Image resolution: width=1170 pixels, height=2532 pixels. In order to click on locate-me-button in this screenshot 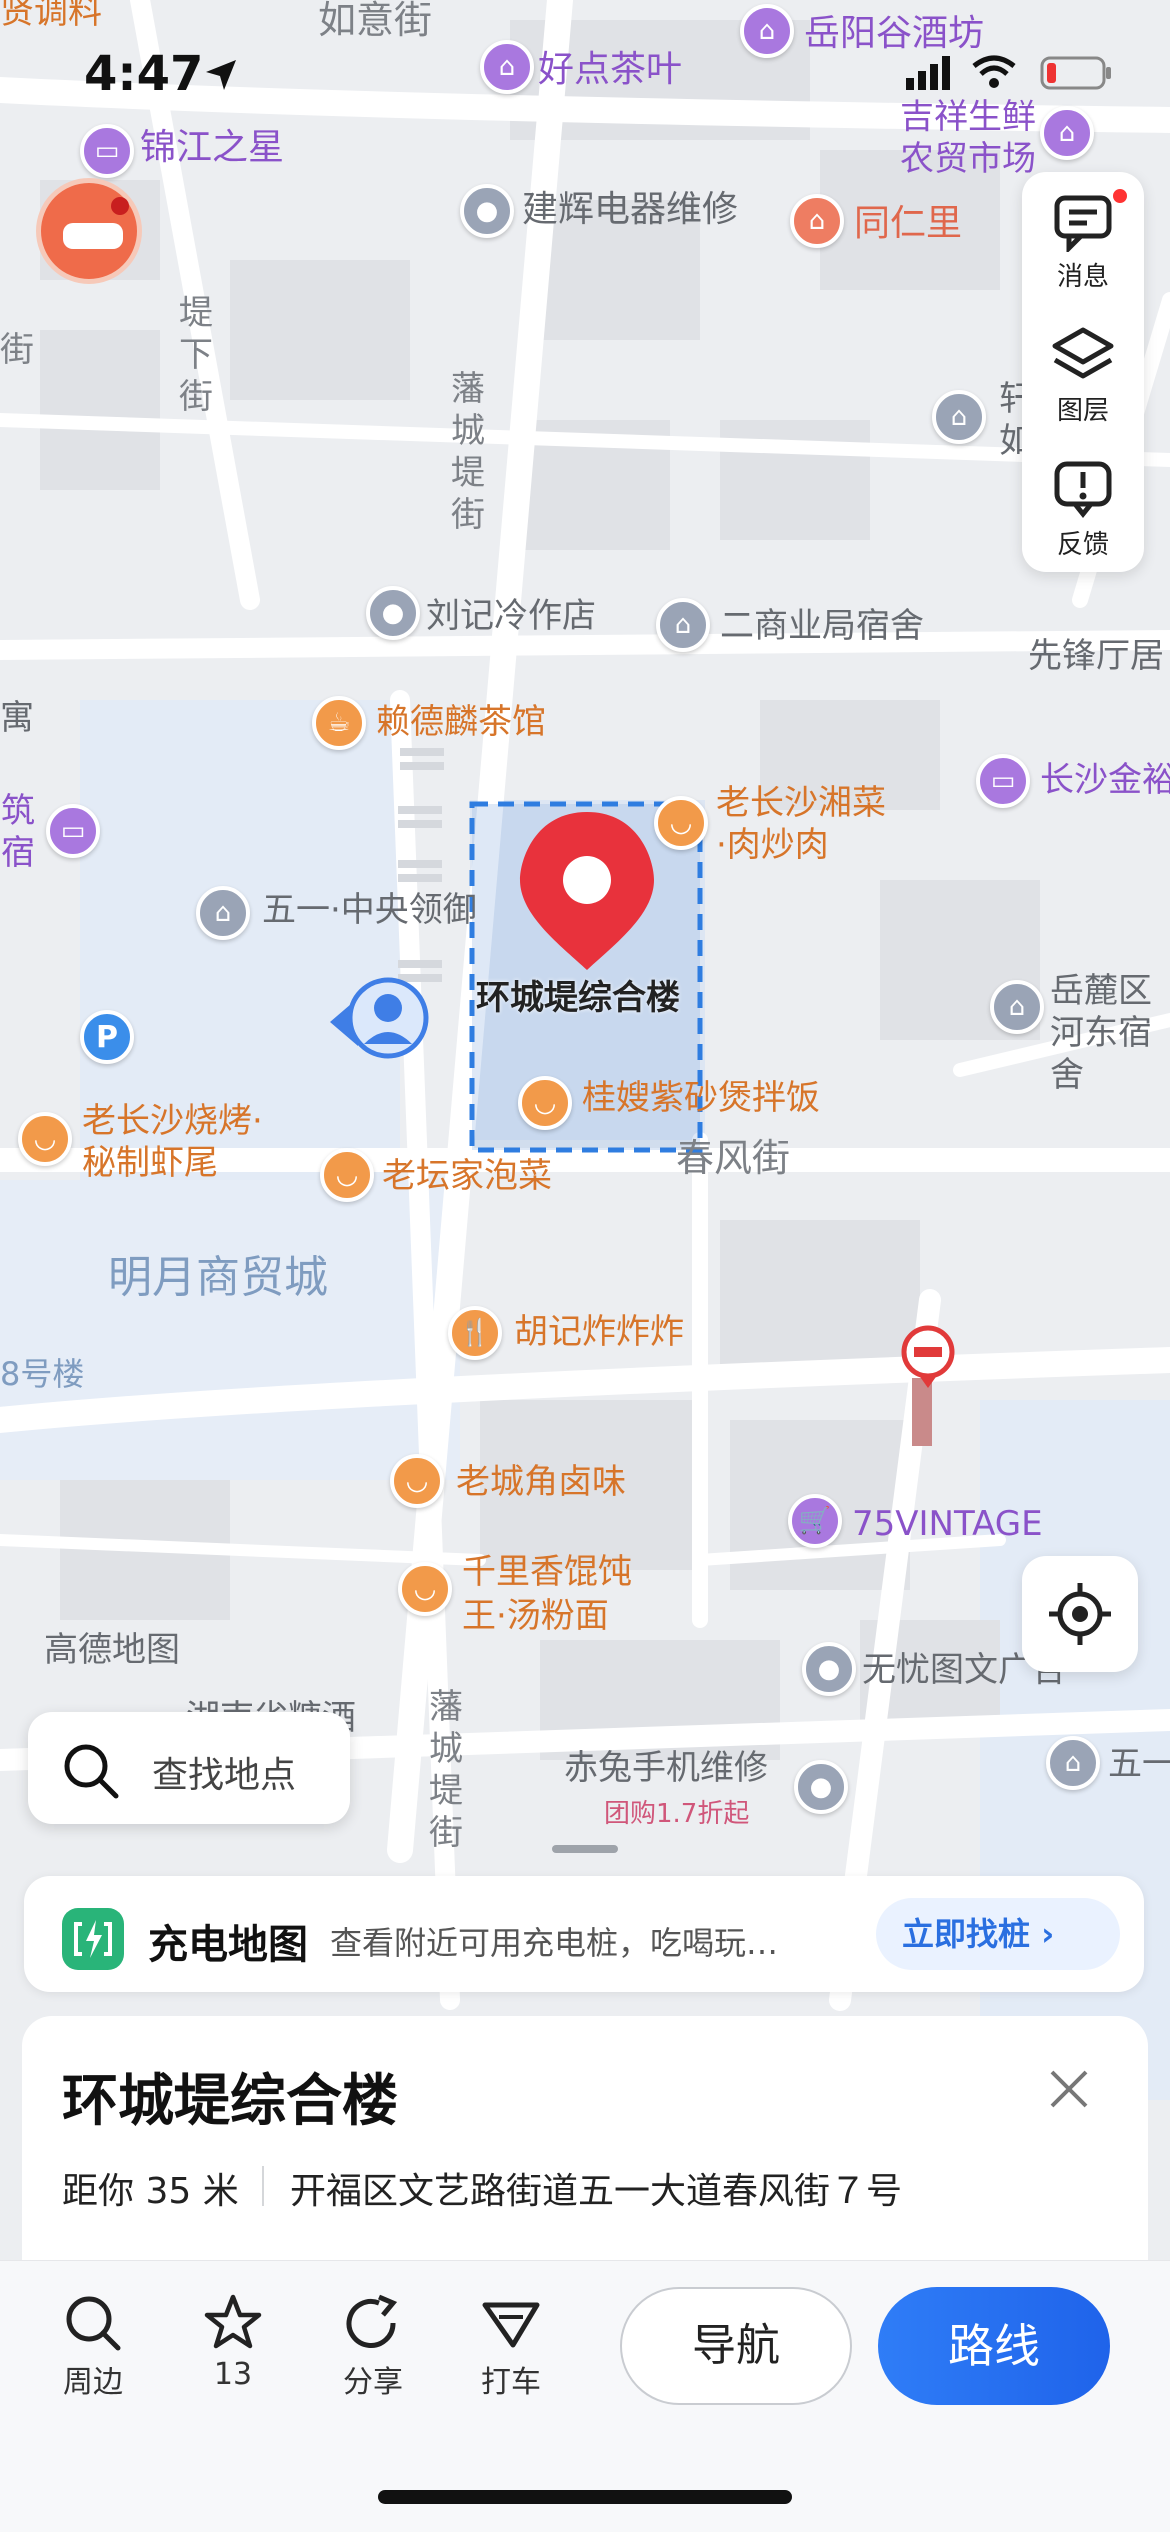, I will do `click(1080, 1614)`.